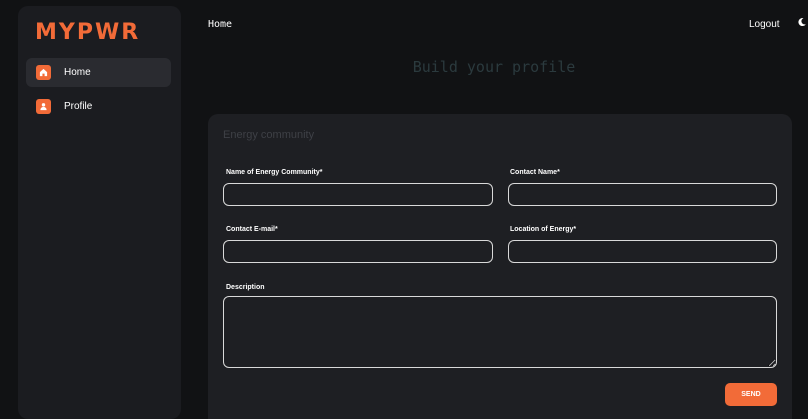 Image resolution: width=808 pixels, height=419 pixels. I want to click on description-textarea, so click(500, 332).